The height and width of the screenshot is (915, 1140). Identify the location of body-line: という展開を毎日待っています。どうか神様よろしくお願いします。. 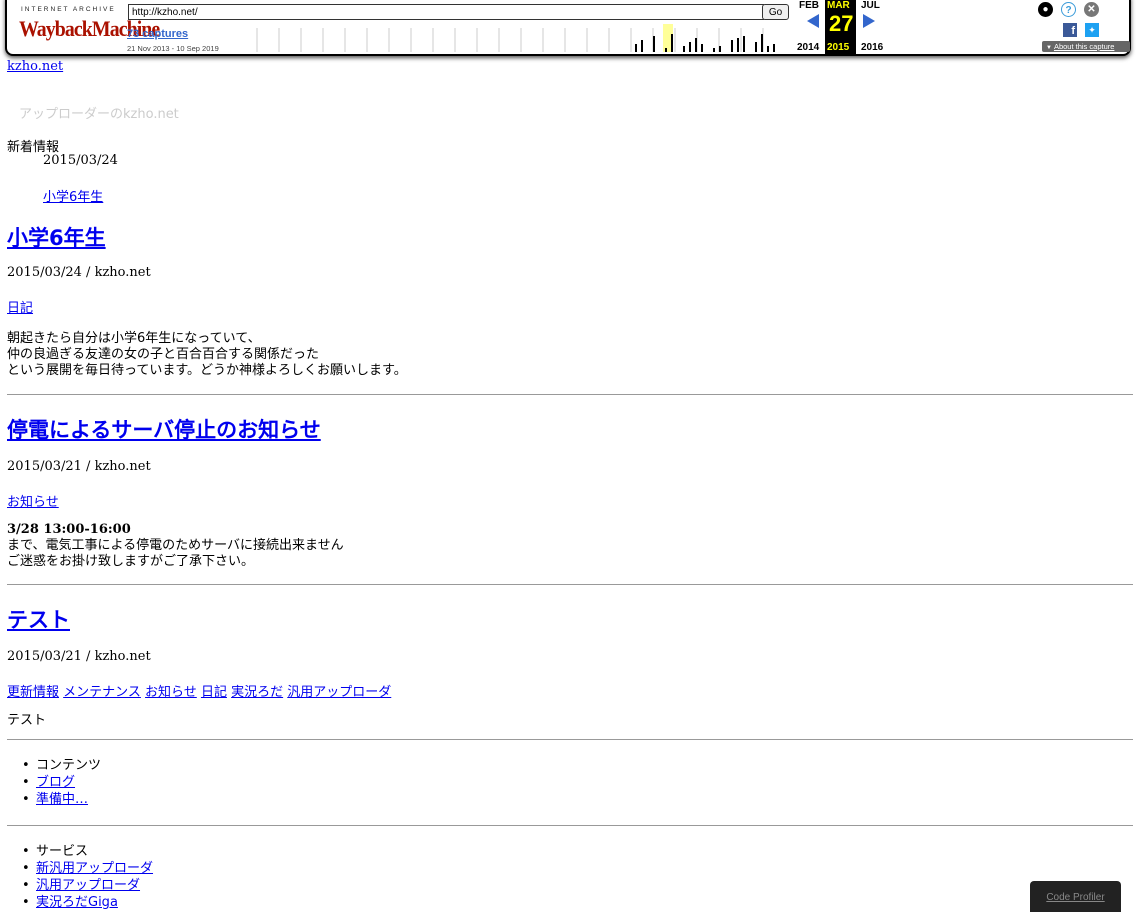
(207, 370).